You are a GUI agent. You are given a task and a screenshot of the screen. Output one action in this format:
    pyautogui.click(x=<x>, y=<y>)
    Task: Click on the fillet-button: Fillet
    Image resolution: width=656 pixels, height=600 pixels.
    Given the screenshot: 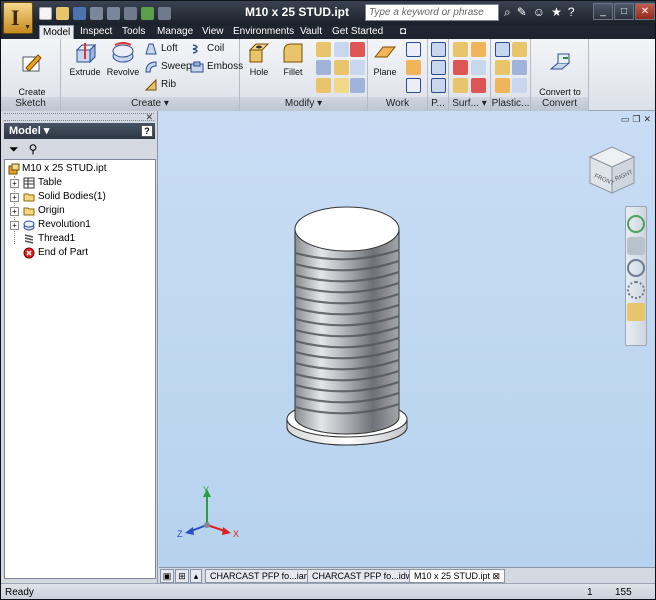 What is the action you would take?
    pyautogui.click(x=293, y=59)
    